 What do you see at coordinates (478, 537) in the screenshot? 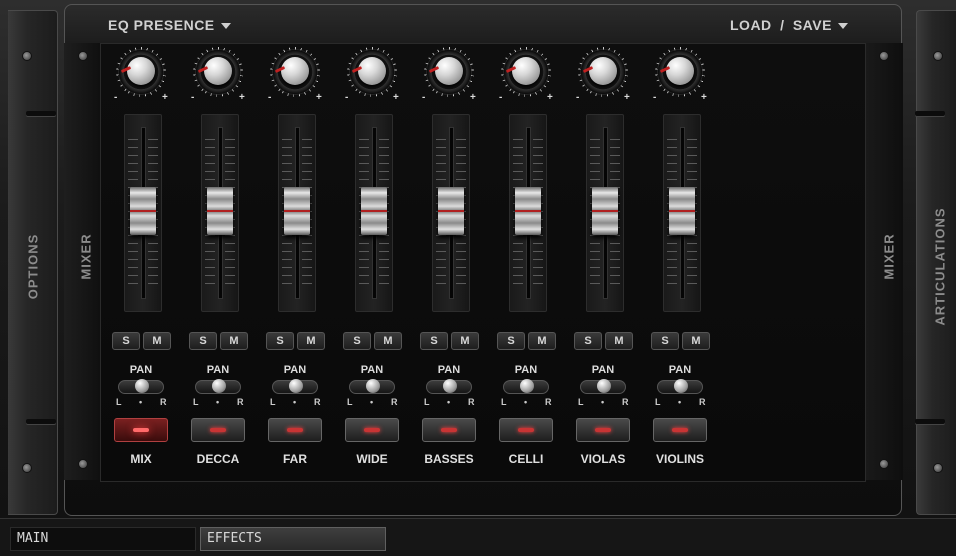
I see `bottom-tab-bar: MAIN EFFECTS` at bounding box center [478, 537].